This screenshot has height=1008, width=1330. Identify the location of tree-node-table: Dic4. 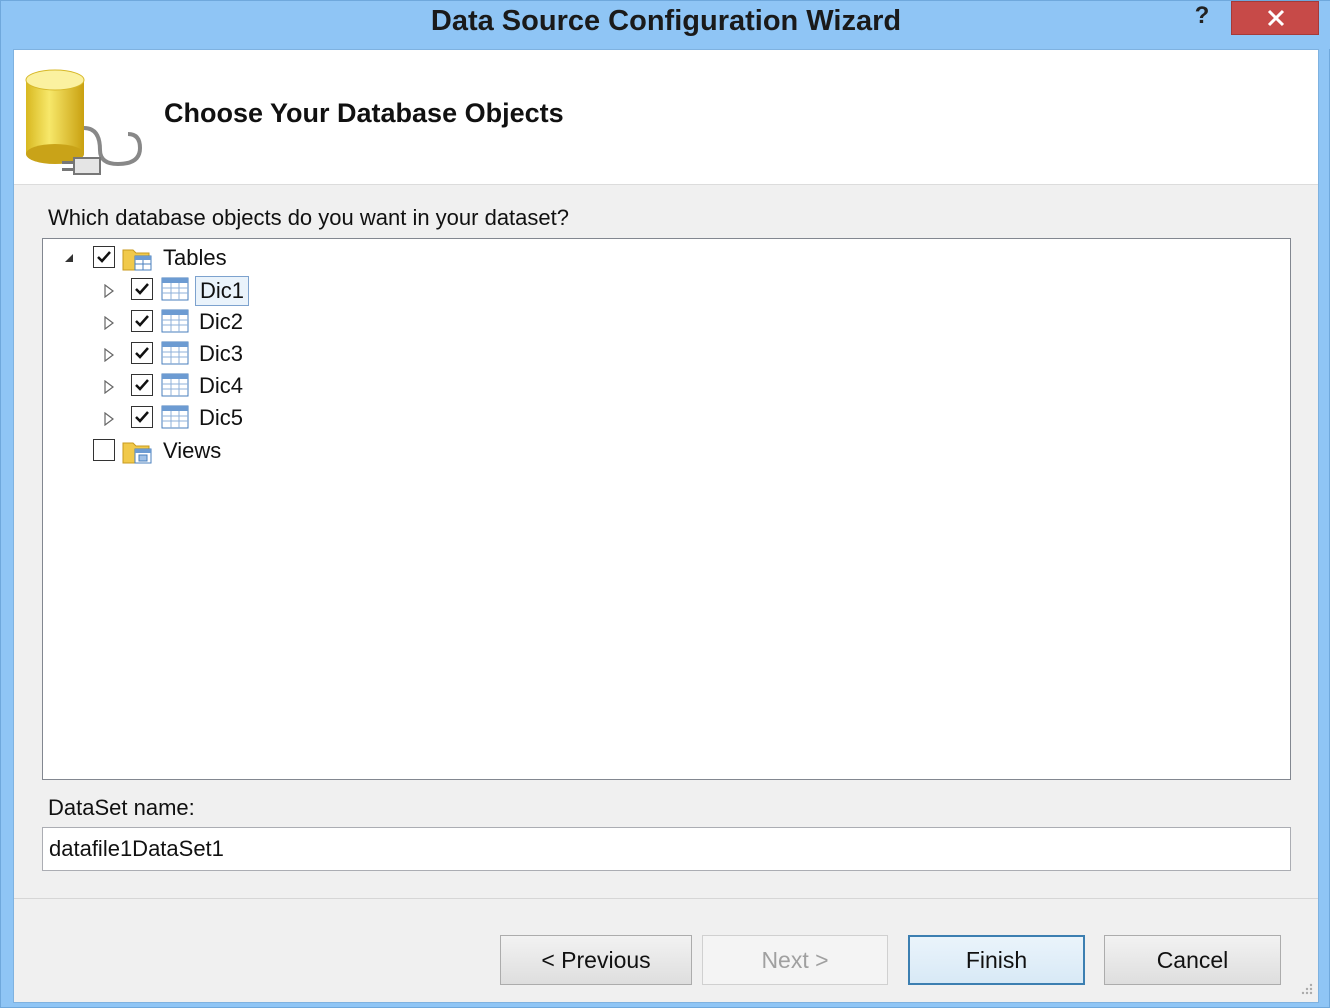
(243, 386).